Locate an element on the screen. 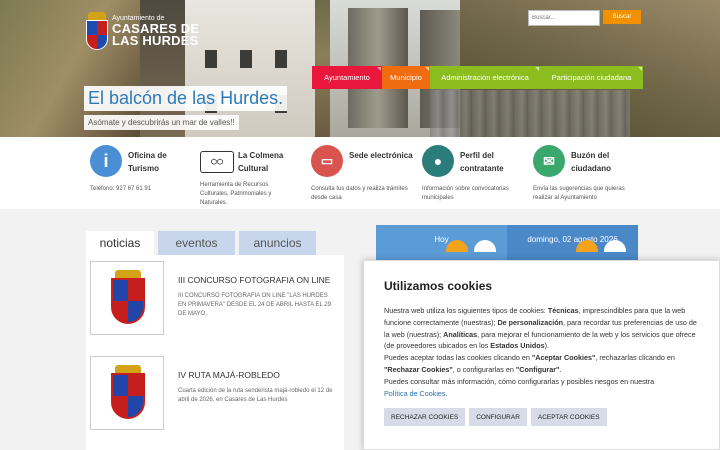 Image resolution: width=720 pixels, height=450 pixels. nav-administracion-electronica: Administración electrónica is located at coordinates (485, 77).